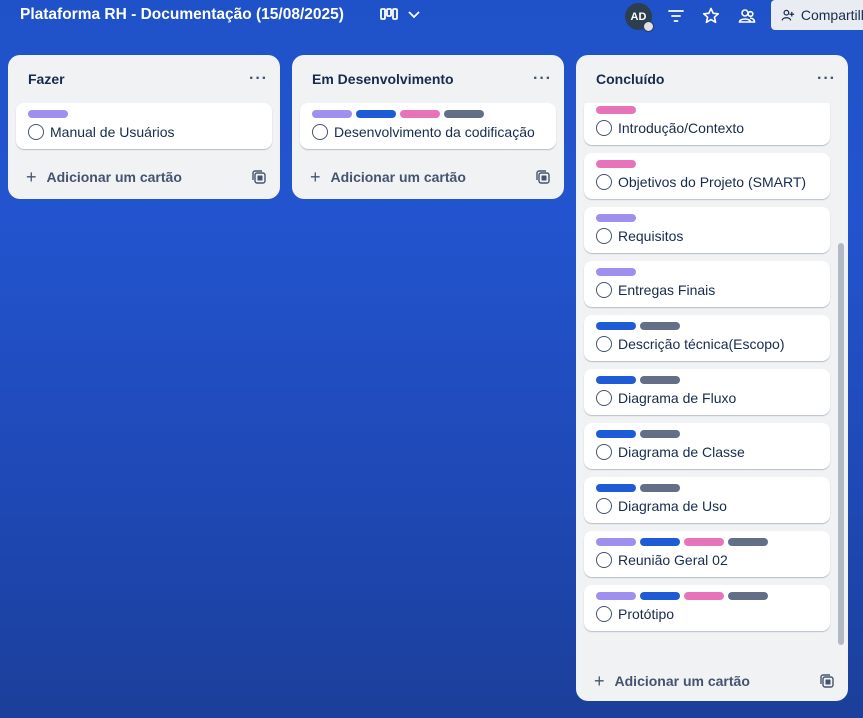  I want to click on share-button-label: Compartilhar, so click(831, 15).